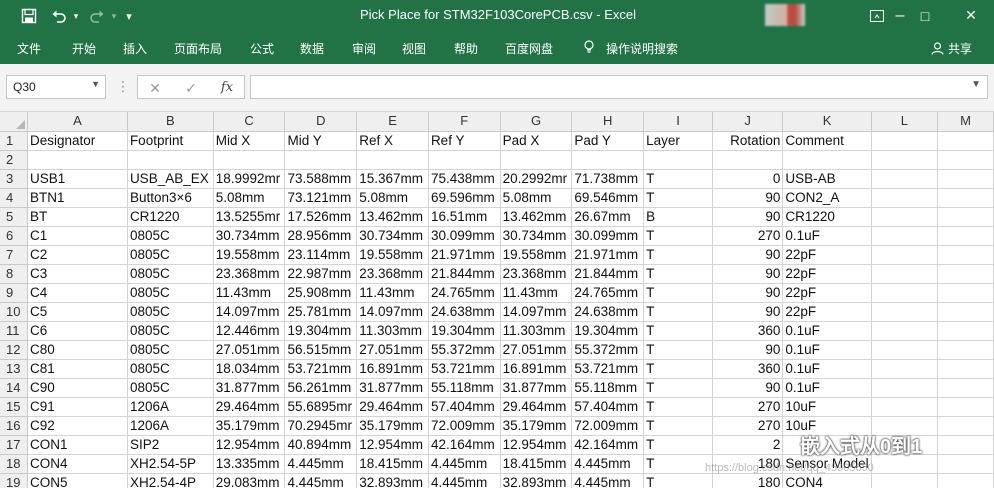 The width and height of the screenshot is (994, 488). Describe the element at coordinates (392, 464) in the screenshot. I see `cell: 18.415mm` at that location.